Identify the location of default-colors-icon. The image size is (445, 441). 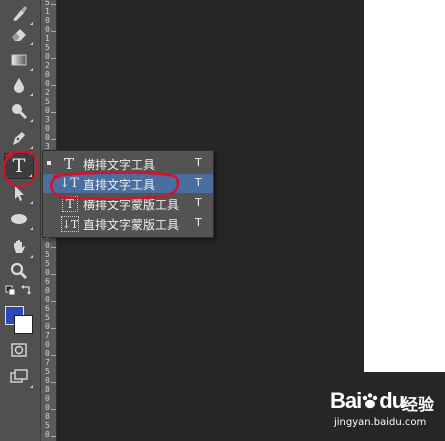
(18, 290).